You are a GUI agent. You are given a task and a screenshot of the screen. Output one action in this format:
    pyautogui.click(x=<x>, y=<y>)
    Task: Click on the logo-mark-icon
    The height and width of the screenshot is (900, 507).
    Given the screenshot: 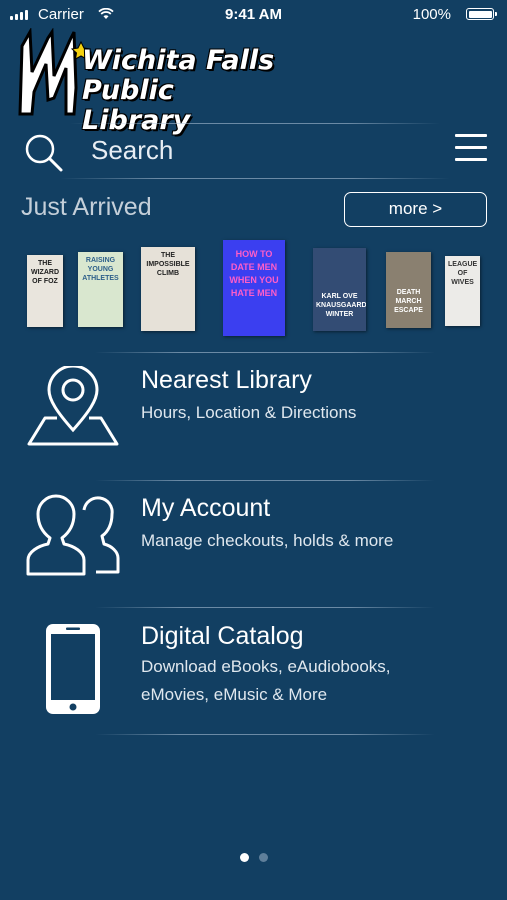 What is the action you would take?
    pyautogui.click(x=55, y=72)
    